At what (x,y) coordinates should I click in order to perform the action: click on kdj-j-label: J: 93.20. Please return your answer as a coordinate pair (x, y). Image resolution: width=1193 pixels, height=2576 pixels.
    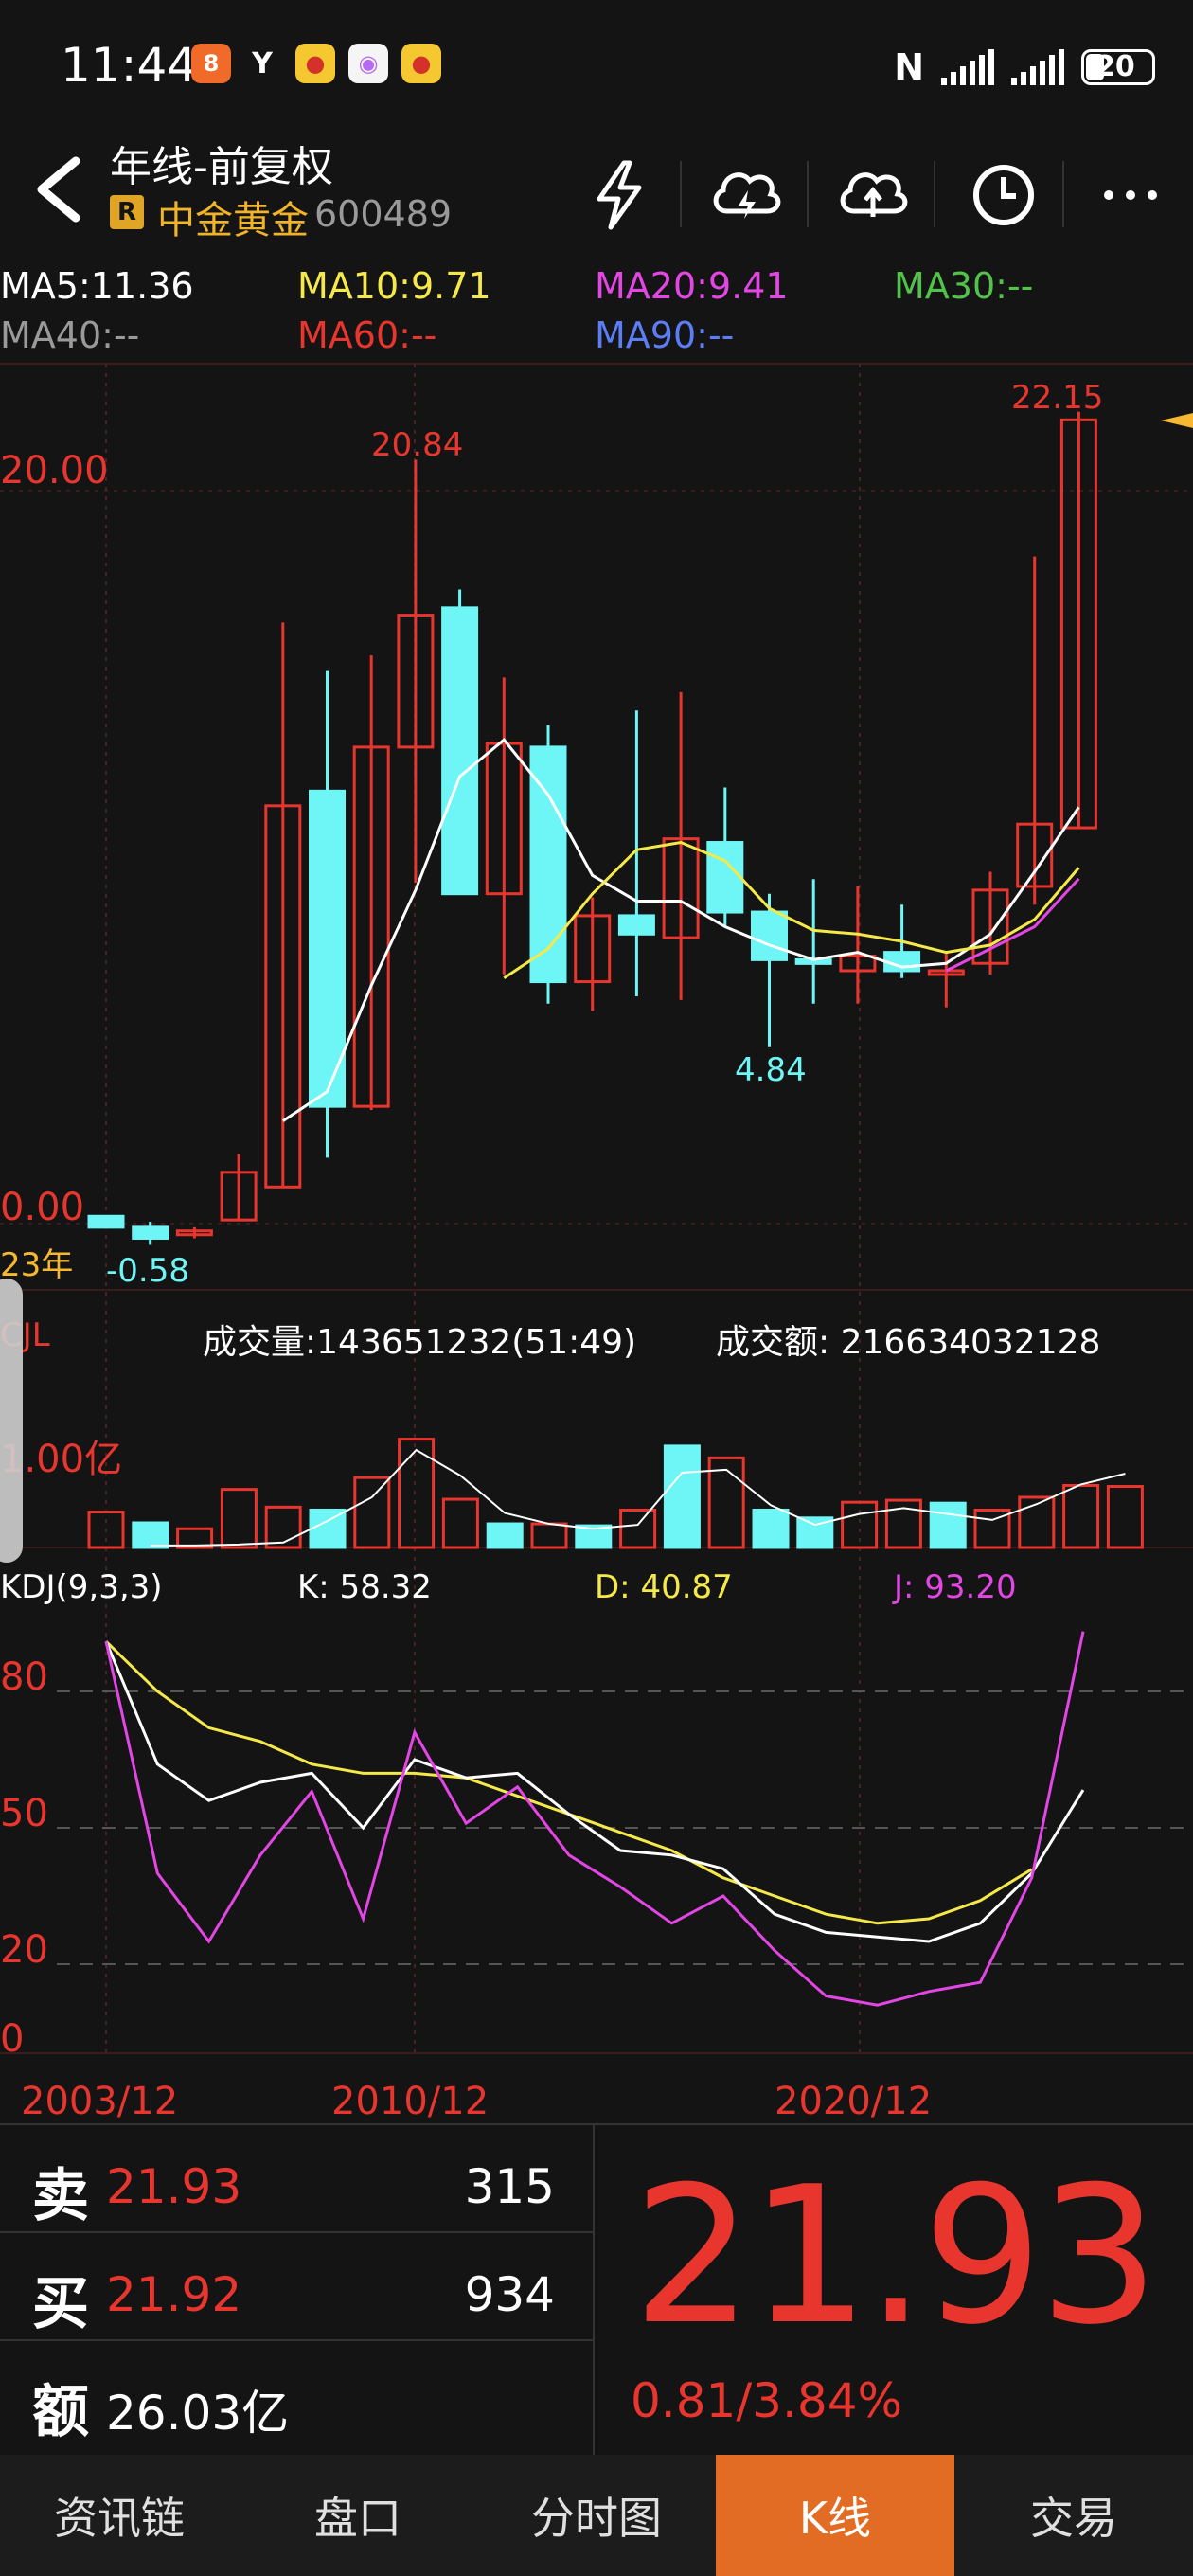
    Looking at the image, I should click on (955, 1587).